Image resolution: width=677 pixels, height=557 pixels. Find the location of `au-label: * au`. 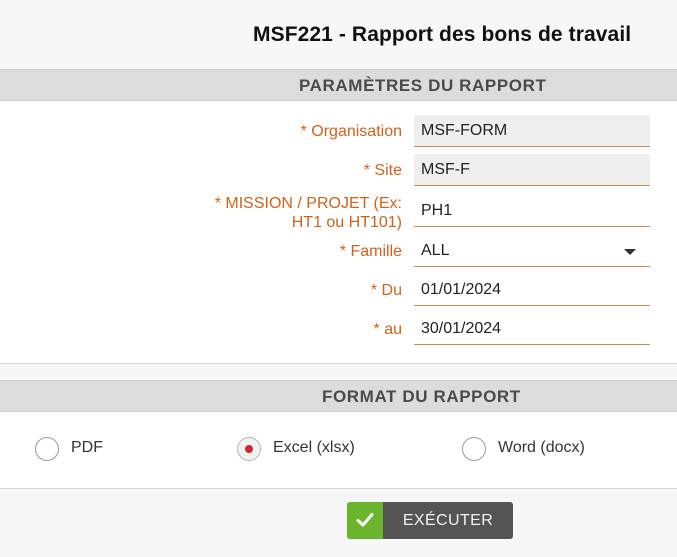

au-label: * au is located at coordinates (387, 329).